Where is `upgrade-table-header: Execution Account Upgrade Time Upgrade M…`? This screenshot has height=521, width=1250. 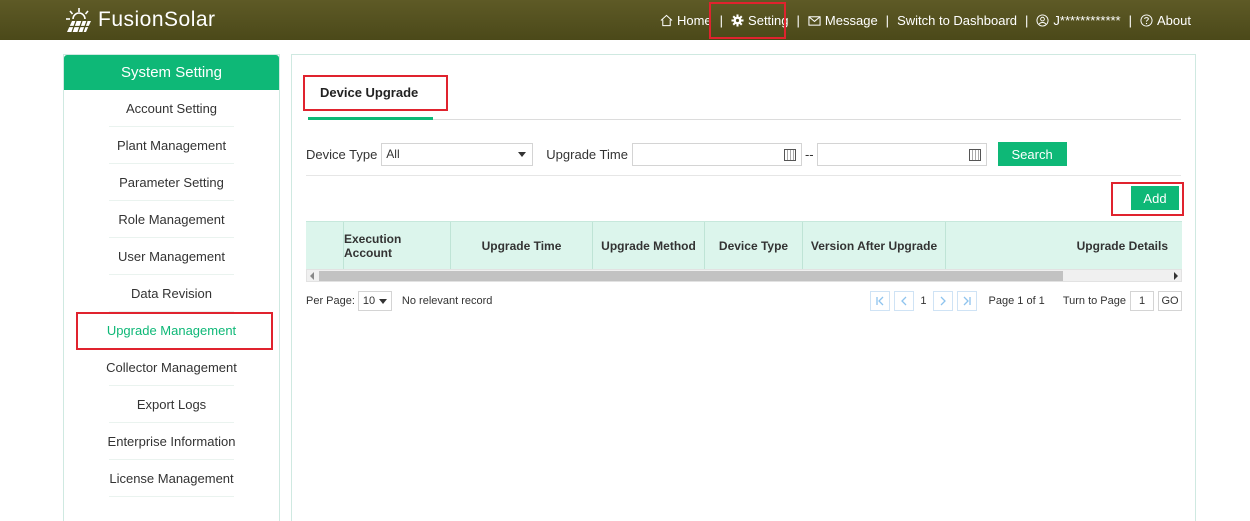 upgrade-table-header: Execution Account Upgrade Time Upgrade M… is located at coordinates (744, 245).